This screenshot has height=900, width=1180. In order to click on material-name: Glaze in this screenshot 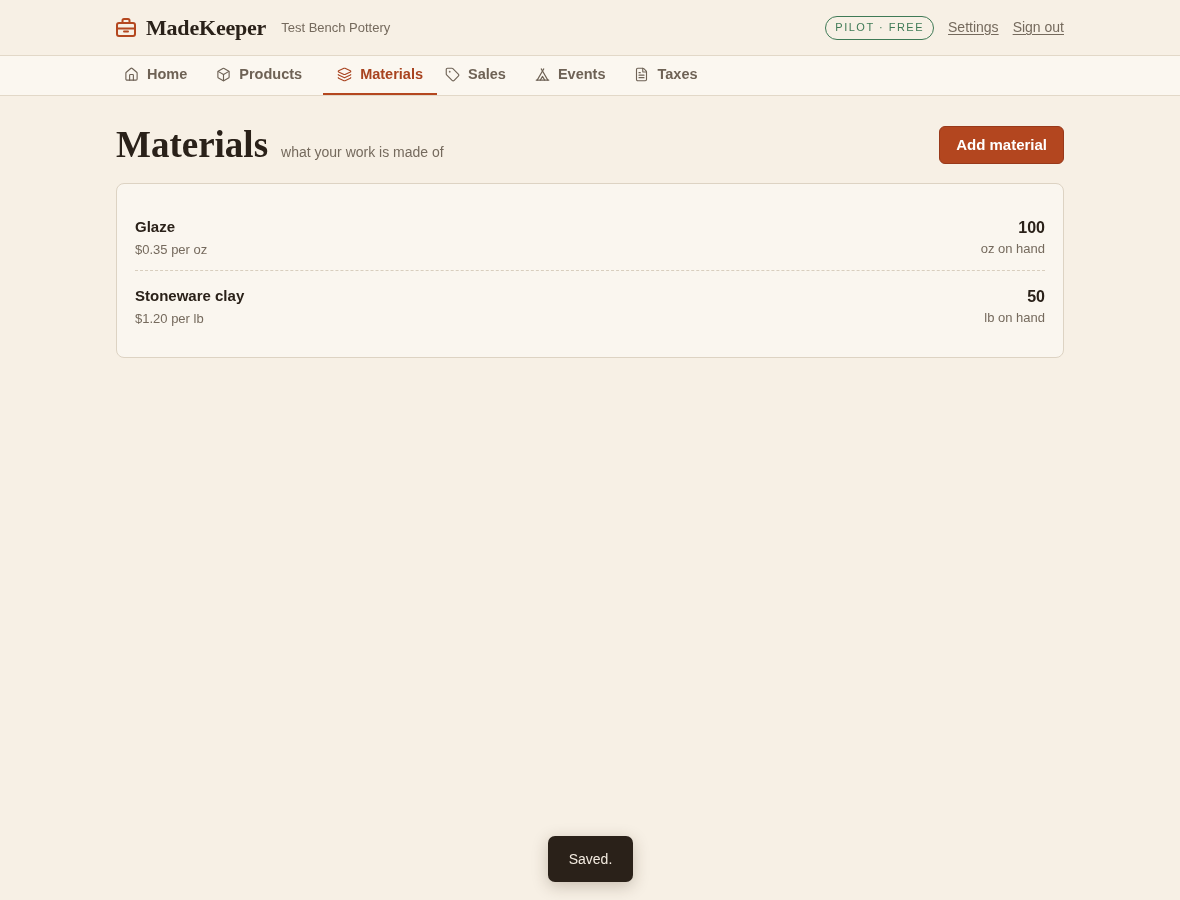, I will do `click(156, 227)`.